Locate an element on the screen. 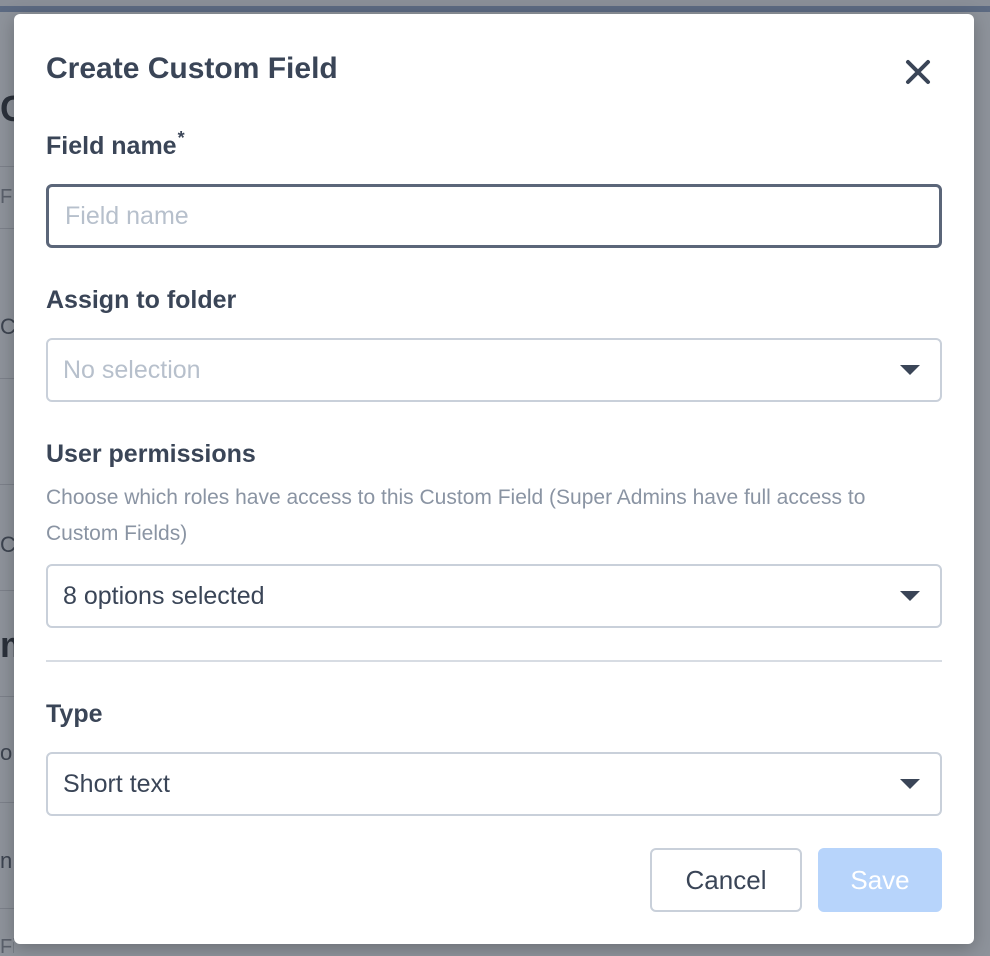 This screenshot has height=956, width=990. background-text-fragment: m is located at coordinates (7, 645).